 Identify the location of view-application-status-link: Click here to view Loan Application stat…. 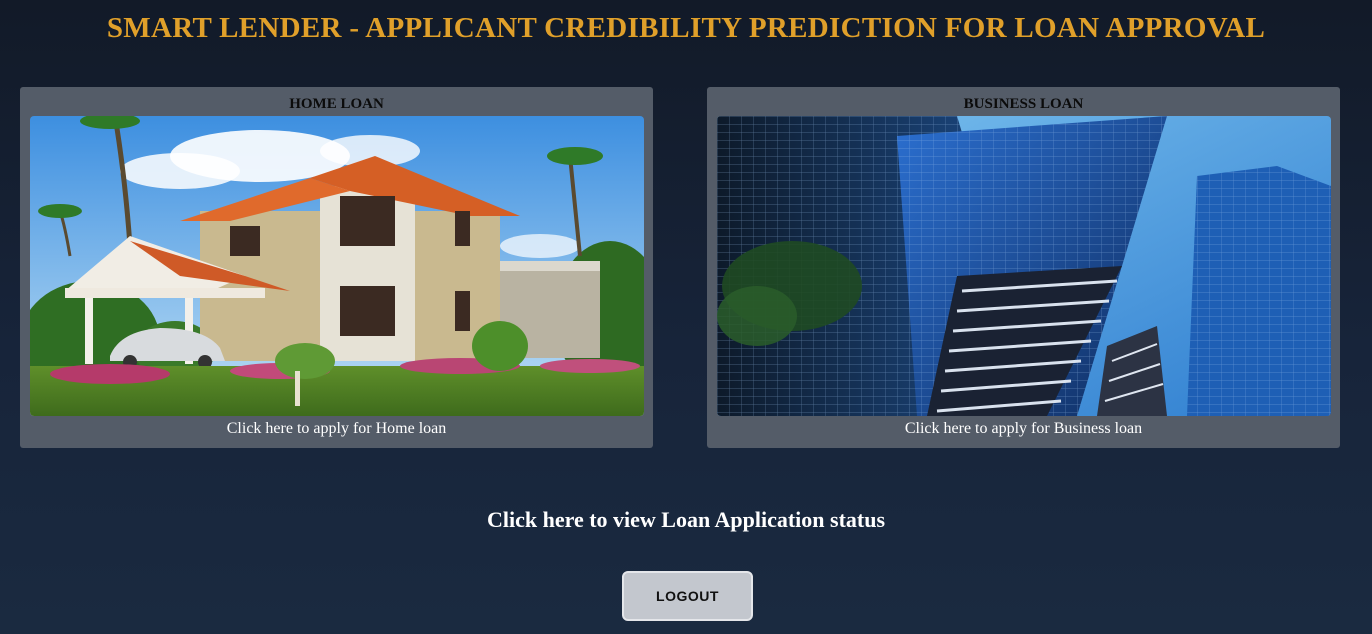
(686, 520).